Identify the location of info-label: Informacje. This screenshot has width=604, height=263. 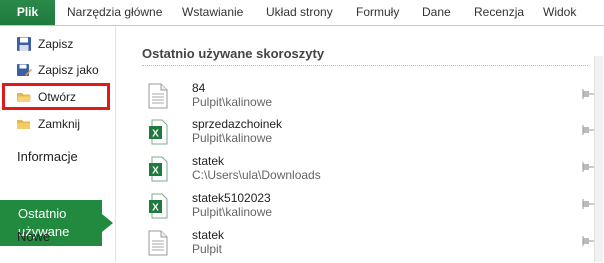
(47, 156).